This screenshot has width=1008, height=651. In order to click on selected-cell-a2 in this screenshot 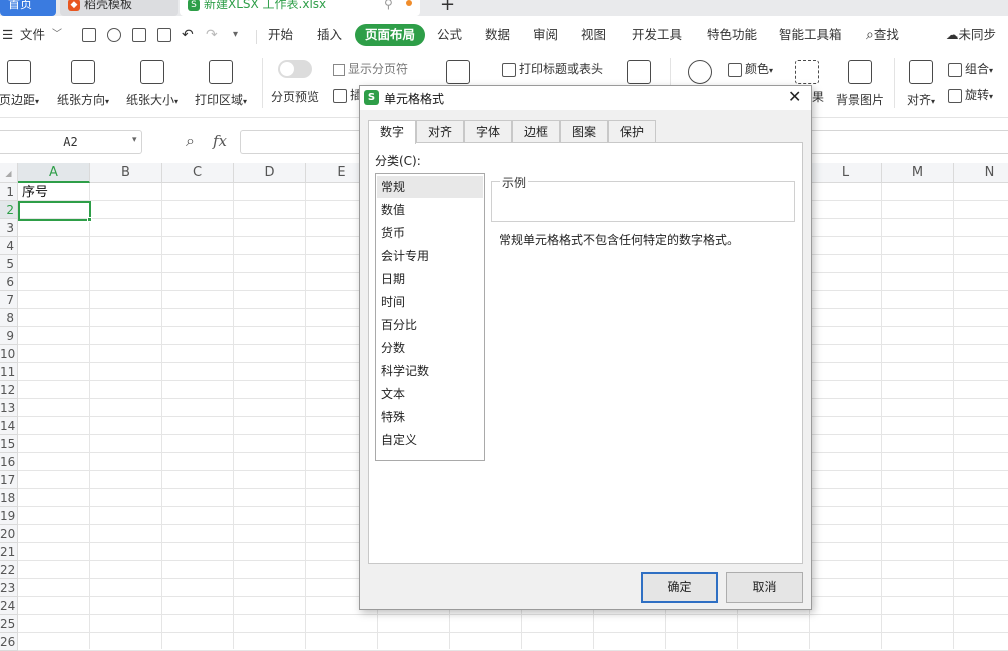, I will do `click(55, 211)`.